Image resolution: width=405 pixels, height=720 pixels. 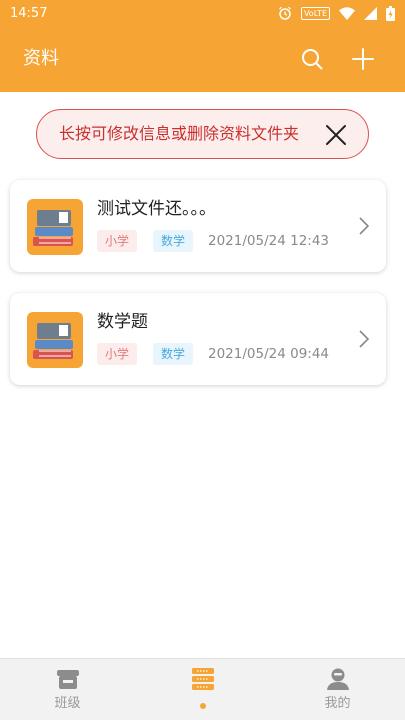 I want to click on folder-title: 测试文件还。。。, so click(x=156, y=209).